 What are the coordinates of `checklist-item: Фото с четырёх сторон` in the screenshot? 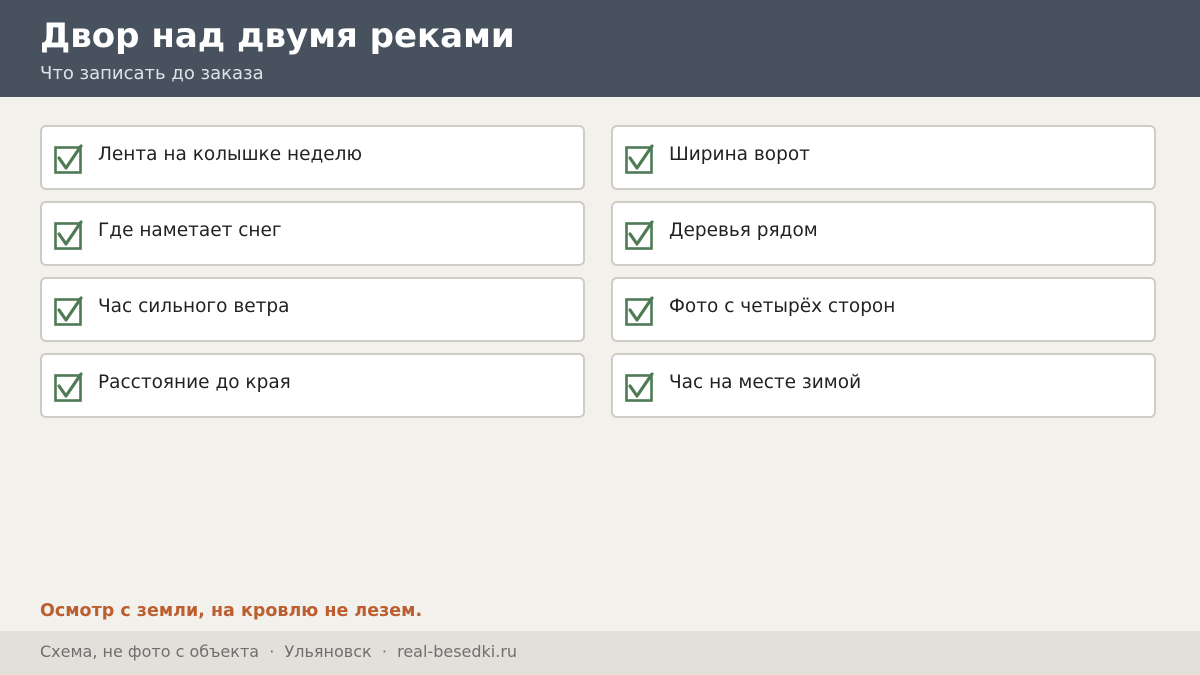 It's located at (883, 309).